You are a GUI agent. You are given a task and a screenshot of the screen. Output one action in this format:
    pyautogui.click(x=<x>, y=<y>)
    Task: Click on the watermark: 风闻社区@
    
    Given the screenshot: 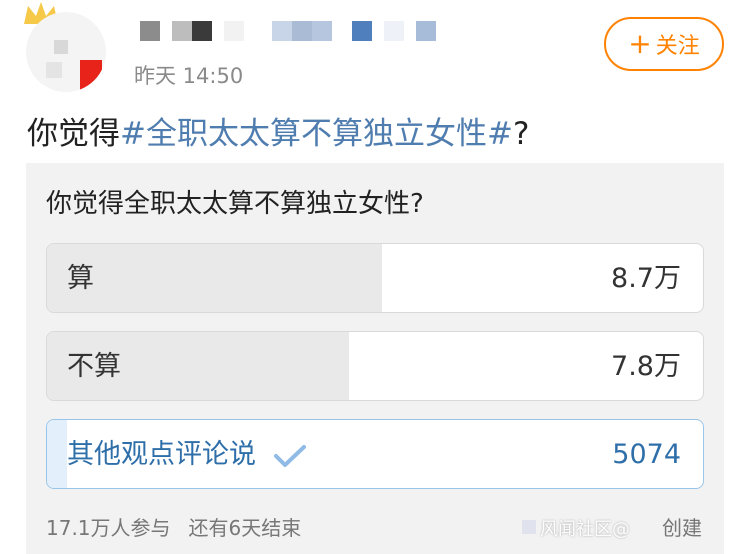 What is the action you would take?
    pyautogui.click(x=585, y=529)
    